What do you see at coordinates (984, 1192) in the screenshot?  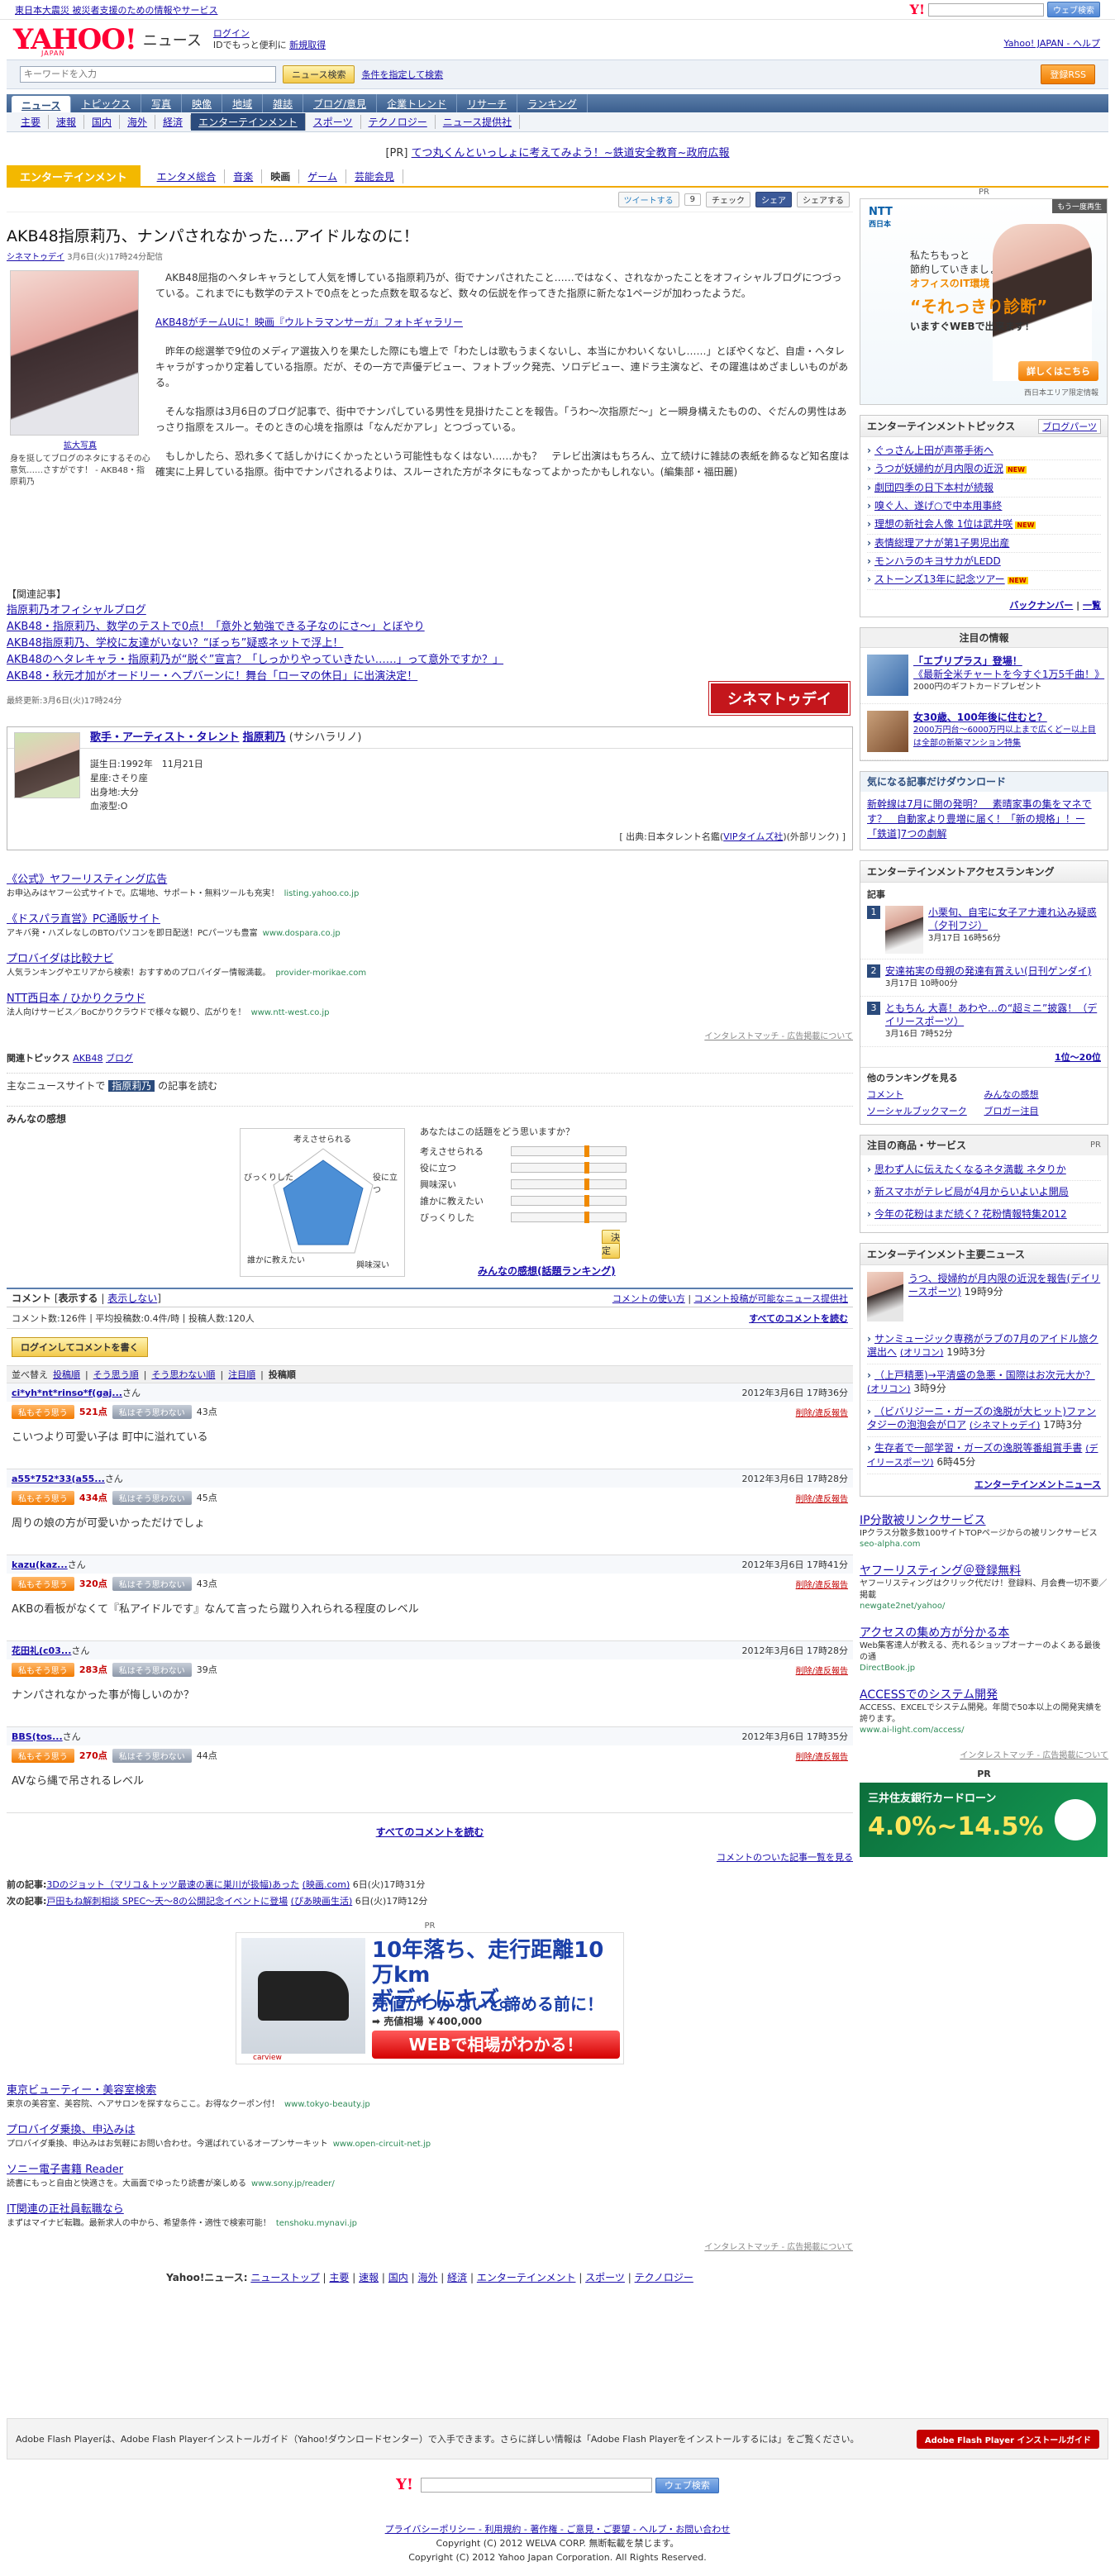 I see `featured-item: 新スマホがテレビ局が4月からいよいよ開局` at bounding box center [984, 1192].